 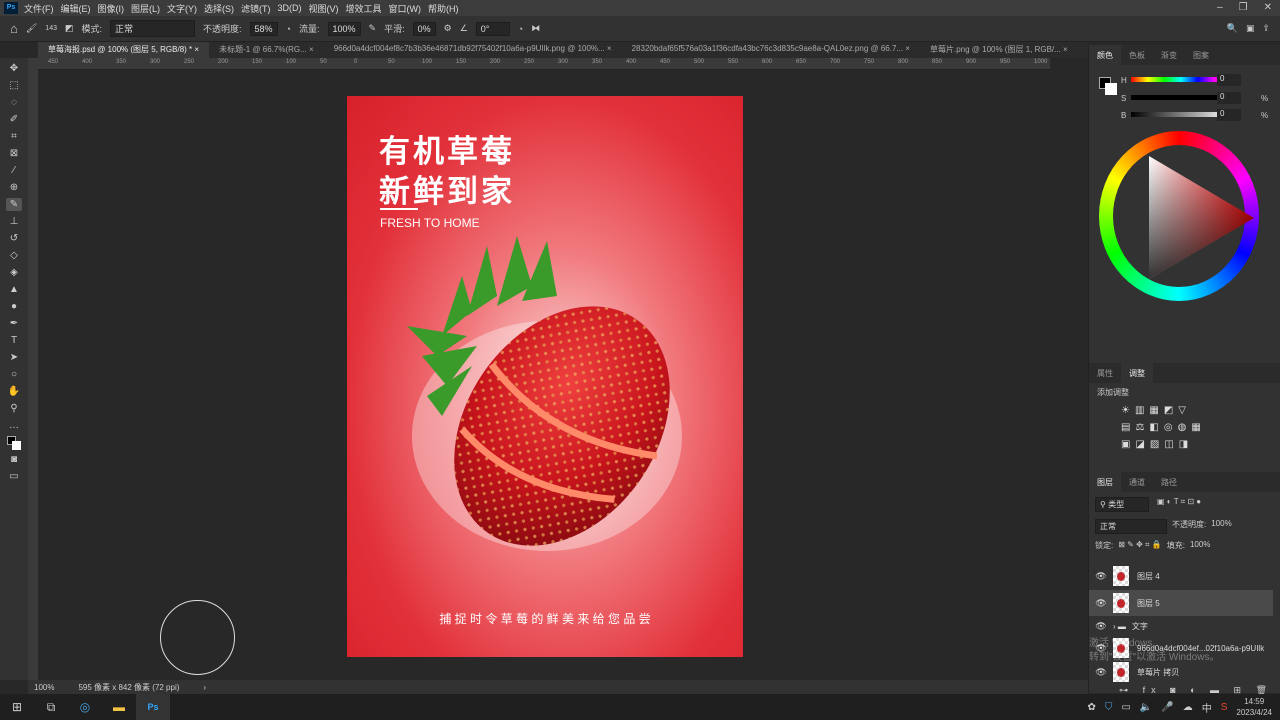 What do you see at coordinates (85, 707) in the screenshot?
I see `browser-icon: ◎` at bounding box center [85, 707].